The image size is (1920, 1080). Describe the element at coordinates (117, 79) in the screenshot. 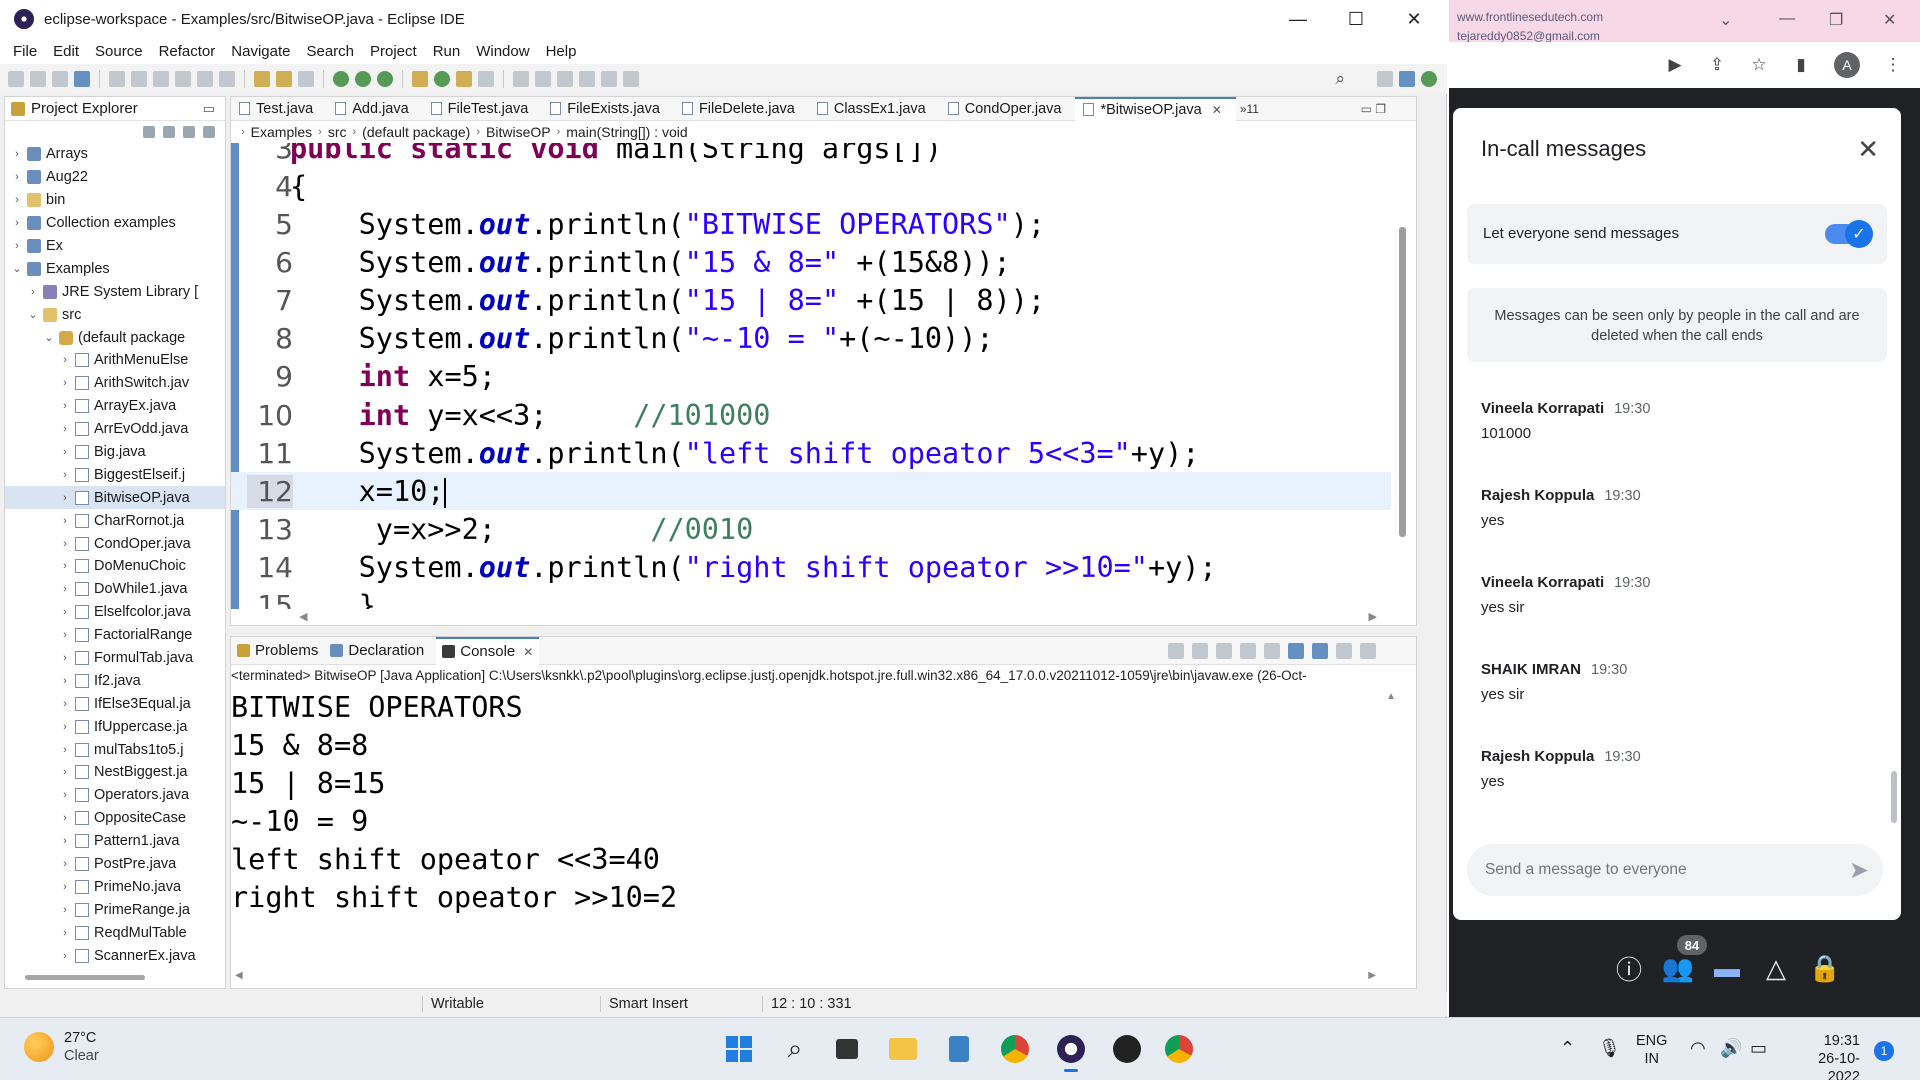

I see `skip-breakpoints-icon` at that location.